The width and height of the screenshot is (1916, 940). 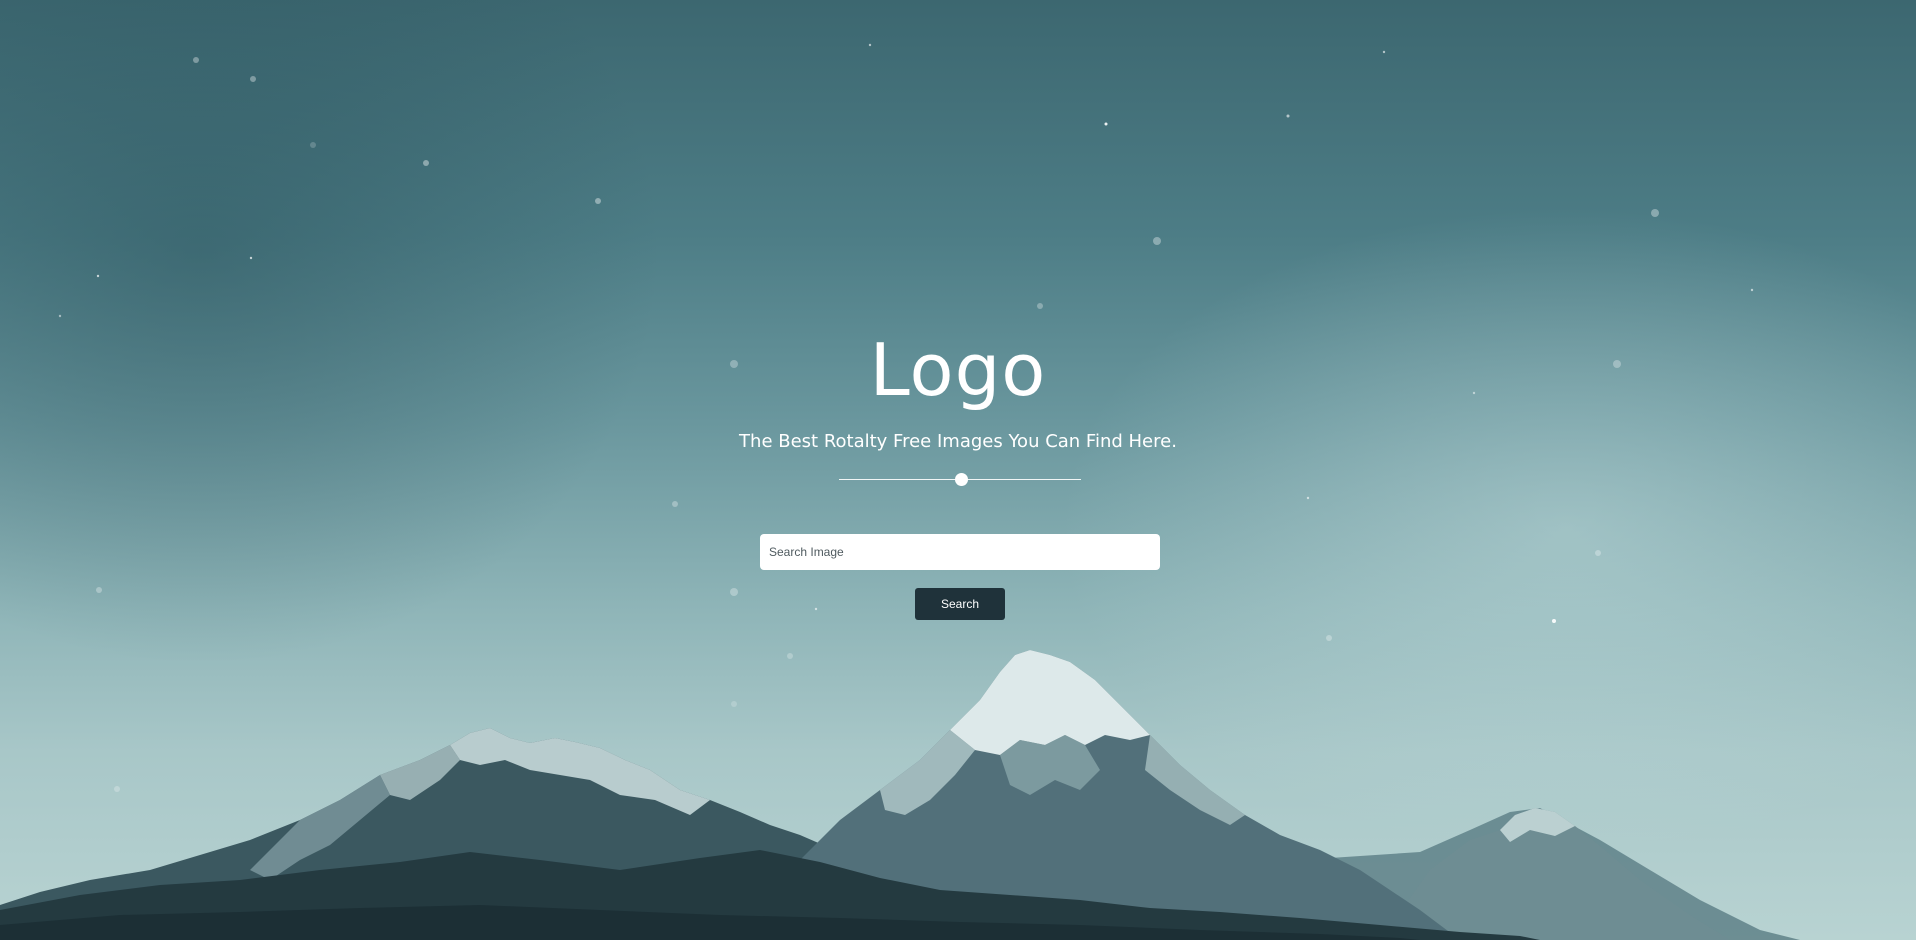 I want to click on search-input, so click(x=960, y=552).